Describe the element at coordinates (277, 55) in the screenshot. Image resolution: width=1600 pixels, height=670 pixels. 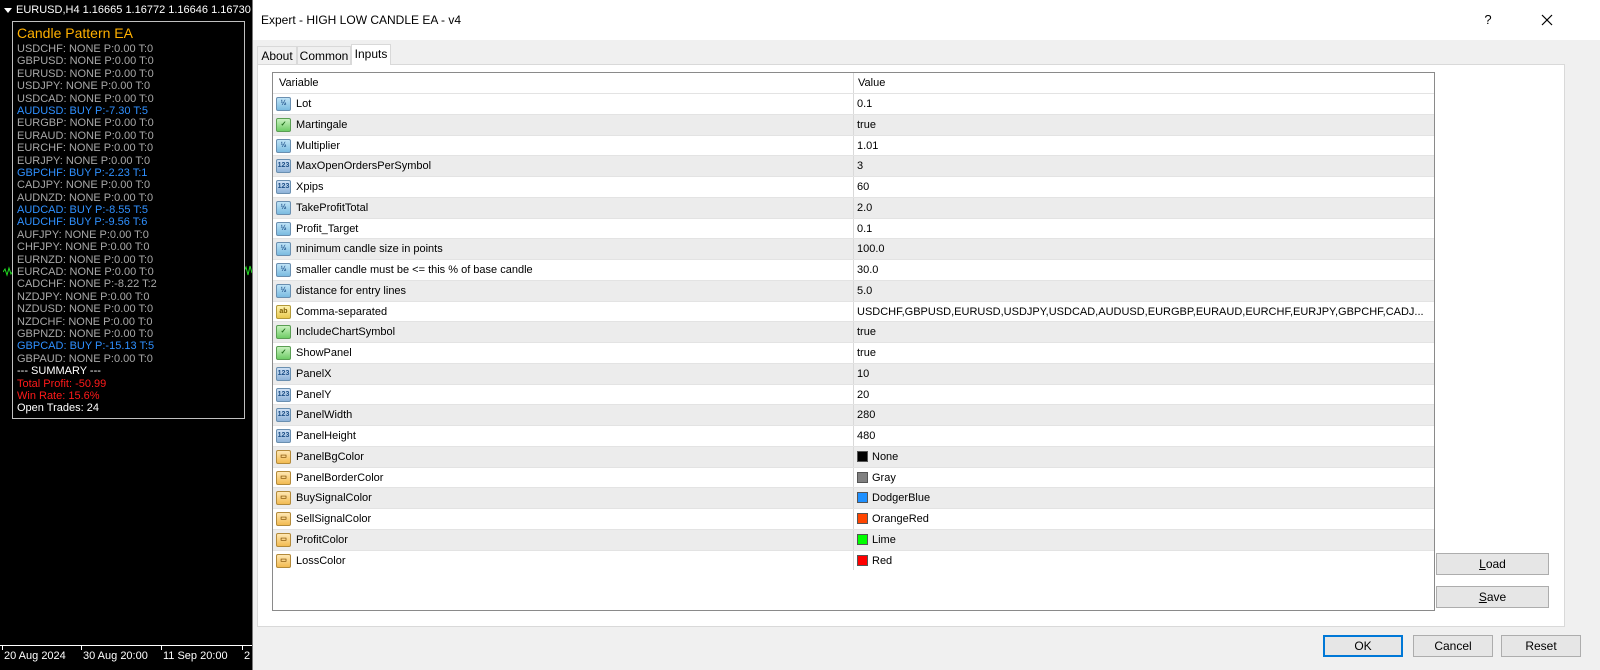
I see `tab-about: About` at that location.